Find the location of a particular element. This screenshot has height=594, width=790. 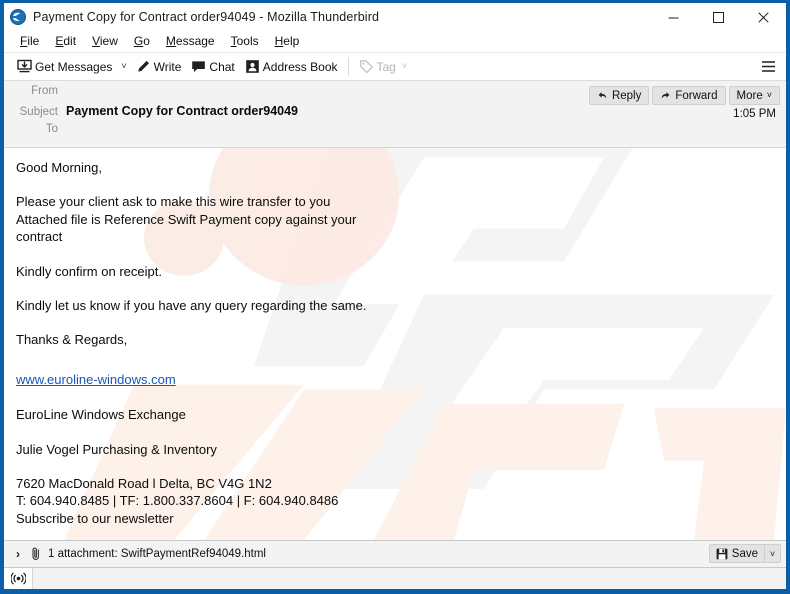

chevron-down-icon: ˅ is located at coordinates (769, 95).